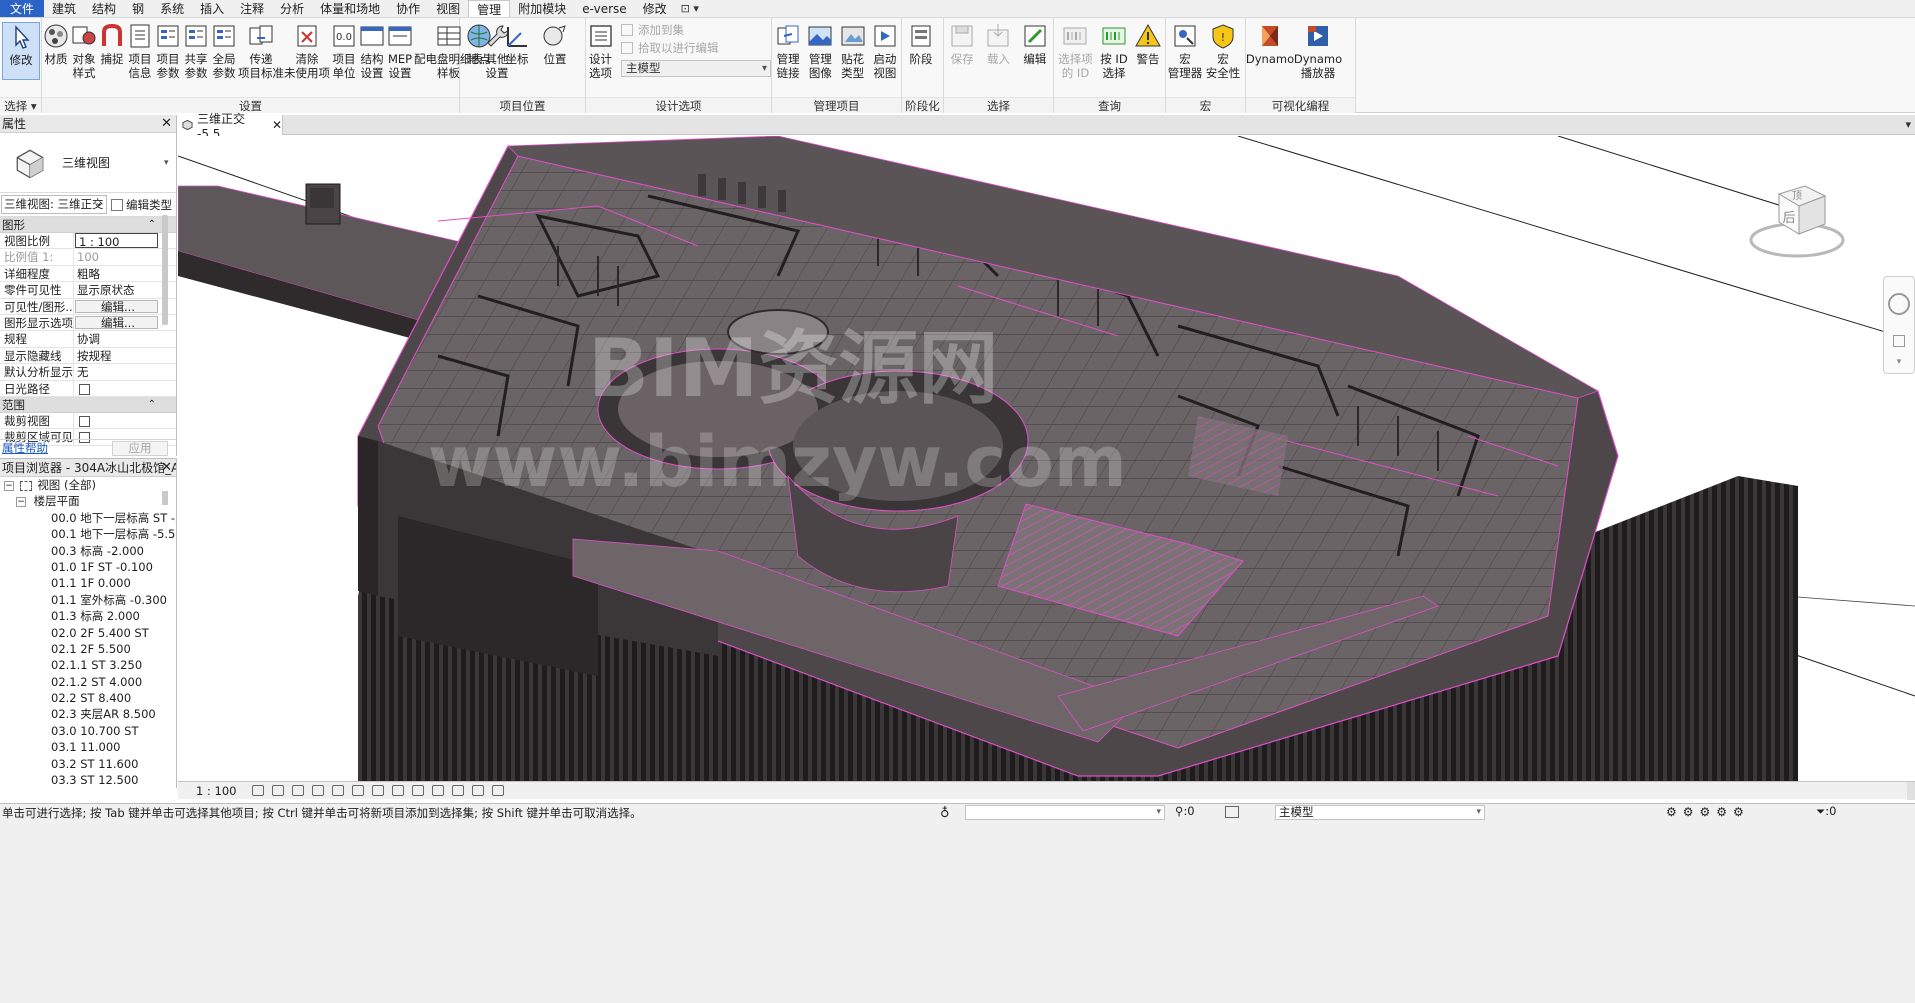 This screenshot has width=1915, height=1003. What do you see at coordinates (88, 372) in the screenshot?
I see `property-row: 默认分析显示...无` at bounding box center [88, 372].